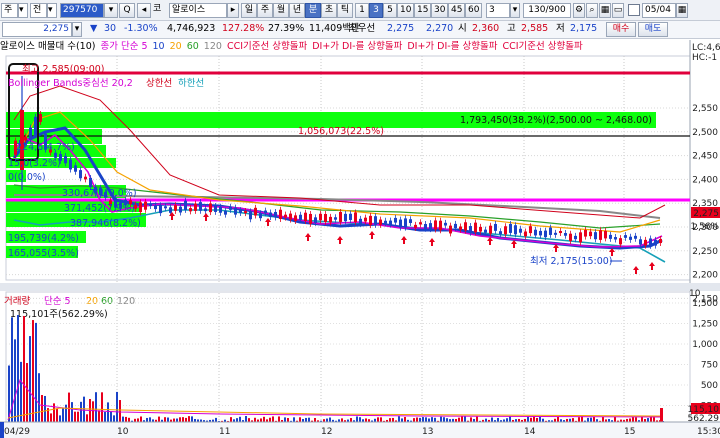 This screenshot has width=720, height=438. Describe the element at coordinates (695, 294) in the screenshot. I see `volume-unit: 10` at that location.